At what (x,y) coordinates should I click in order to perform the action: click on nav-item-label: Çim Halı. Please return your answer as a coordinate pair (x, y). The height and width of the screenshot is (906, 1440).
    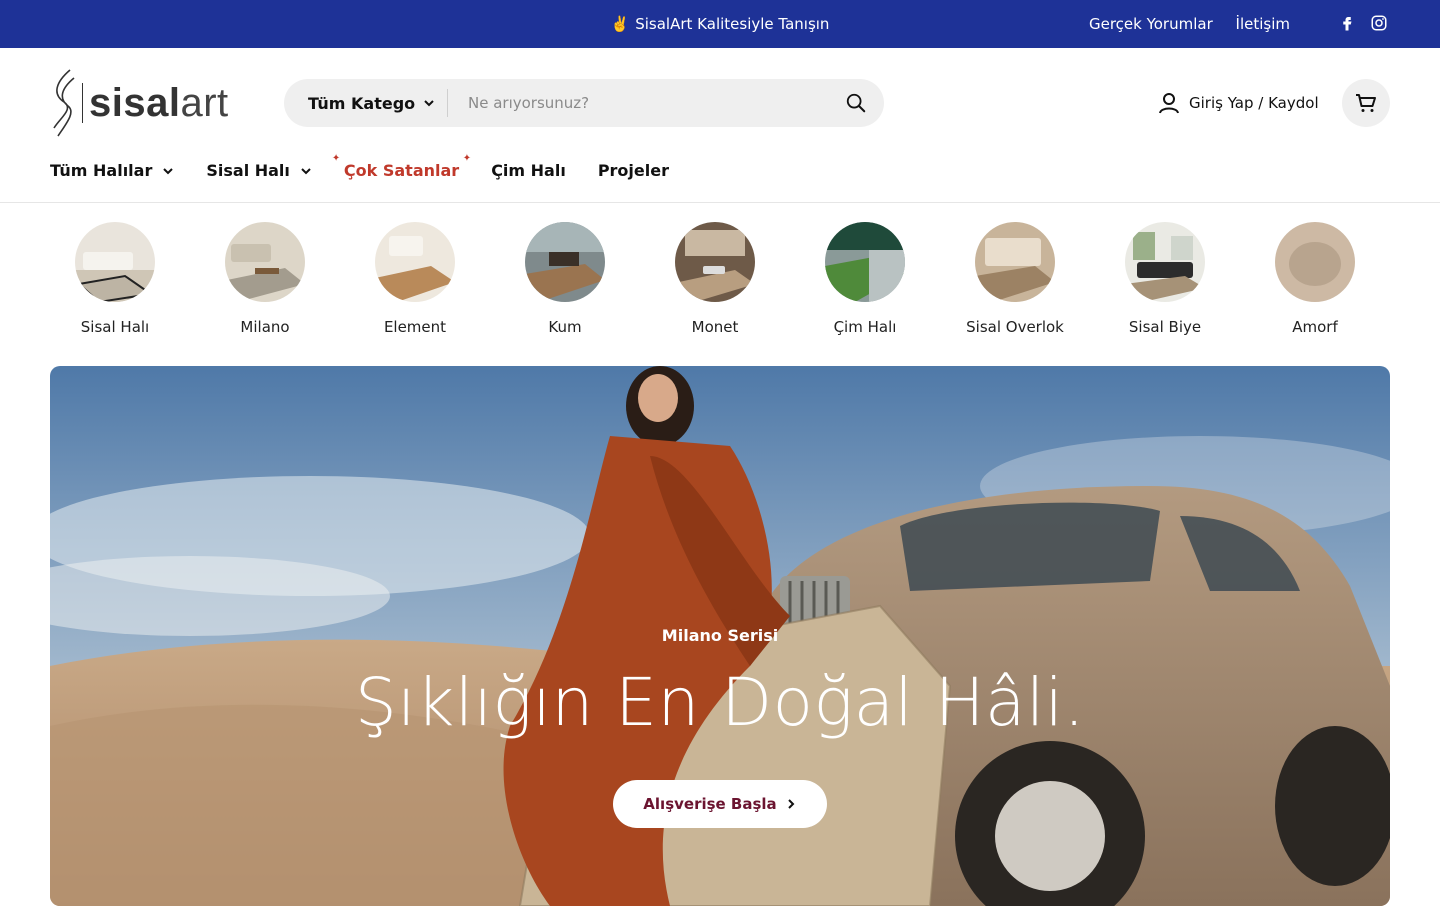
    Looking at the image, I should click on (528, 170).